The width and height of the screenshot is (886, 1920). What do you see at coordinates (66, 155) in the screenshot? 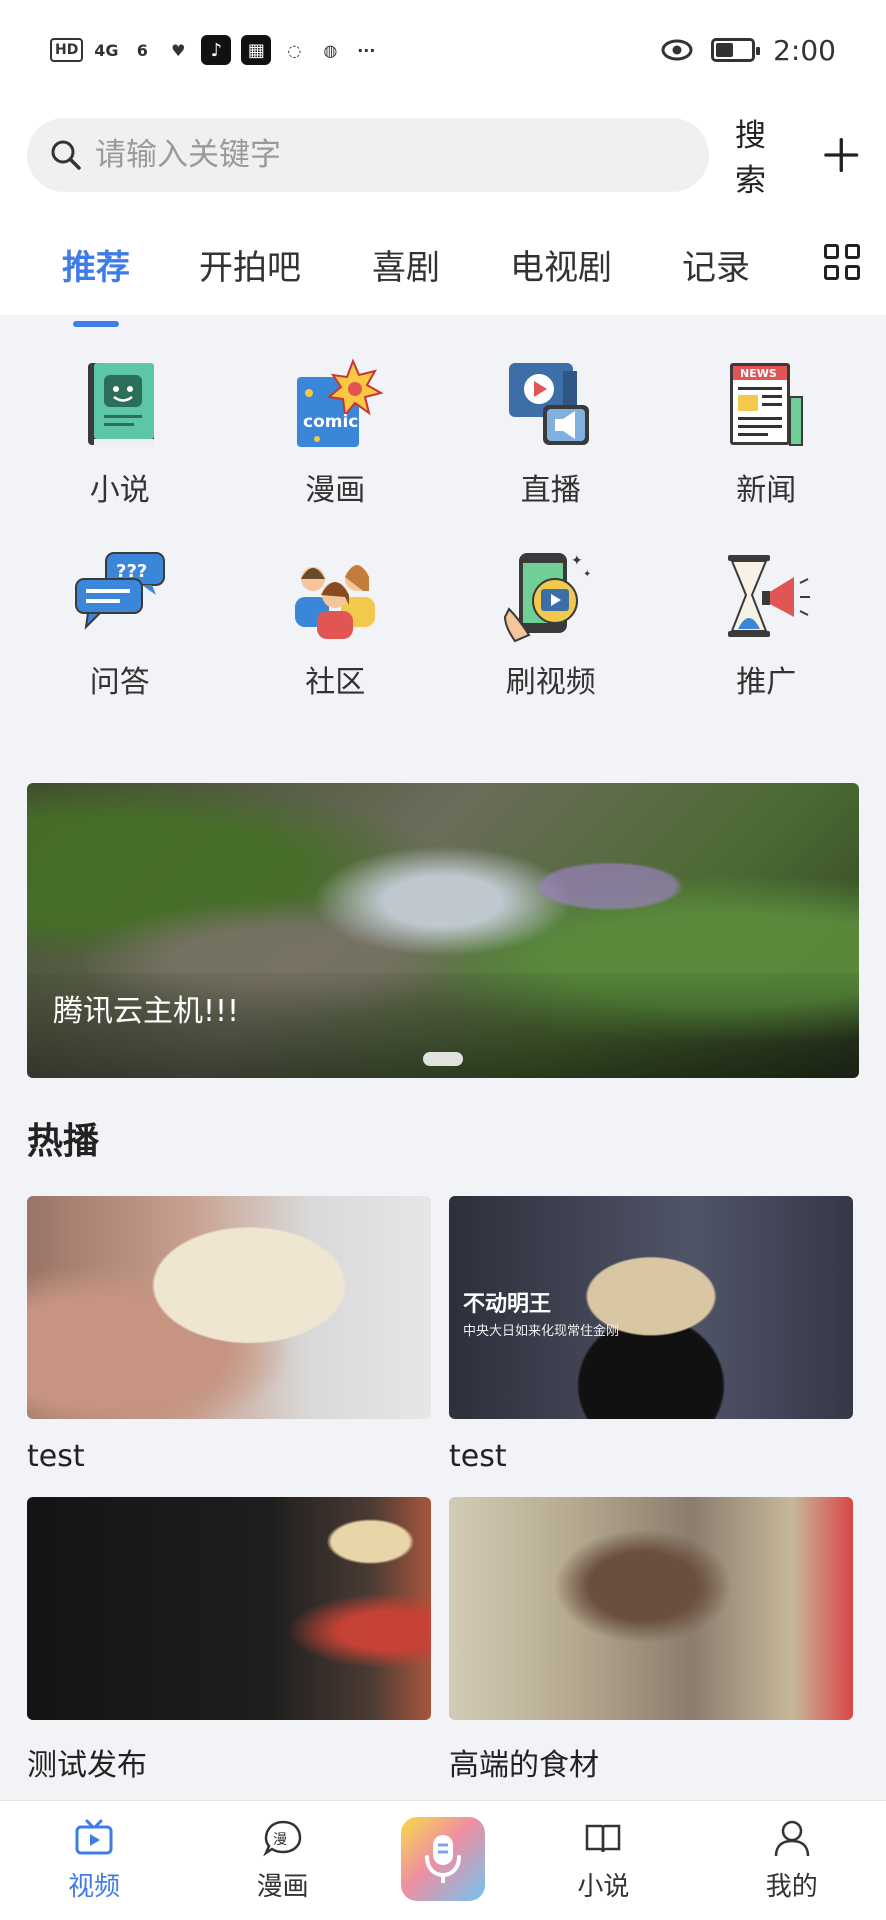
I see `search-icon` at bounding box center [66, 155].